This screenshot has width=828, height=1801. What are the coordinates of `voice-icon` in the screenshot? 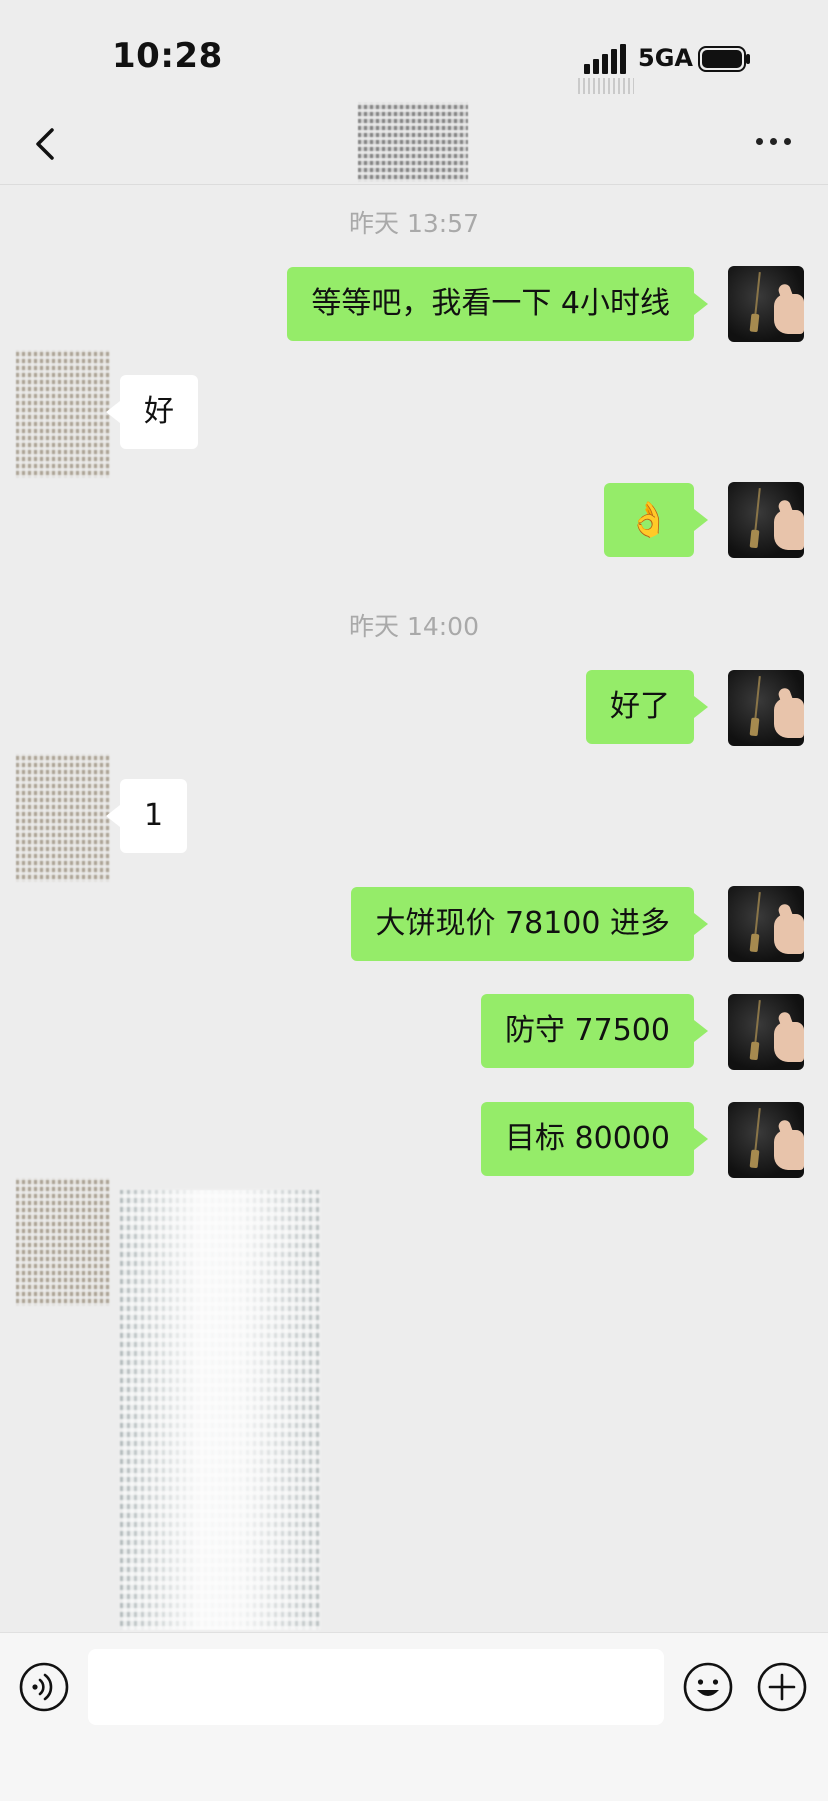 It's located at (44, 1687).